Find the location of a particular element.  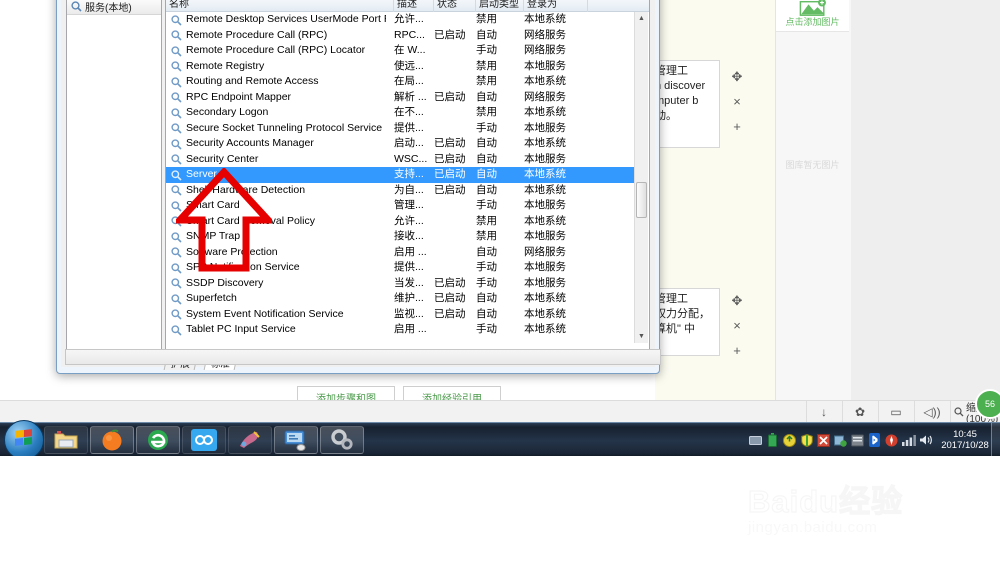

download-icon: ↓ is located at coordinates (824, 412).